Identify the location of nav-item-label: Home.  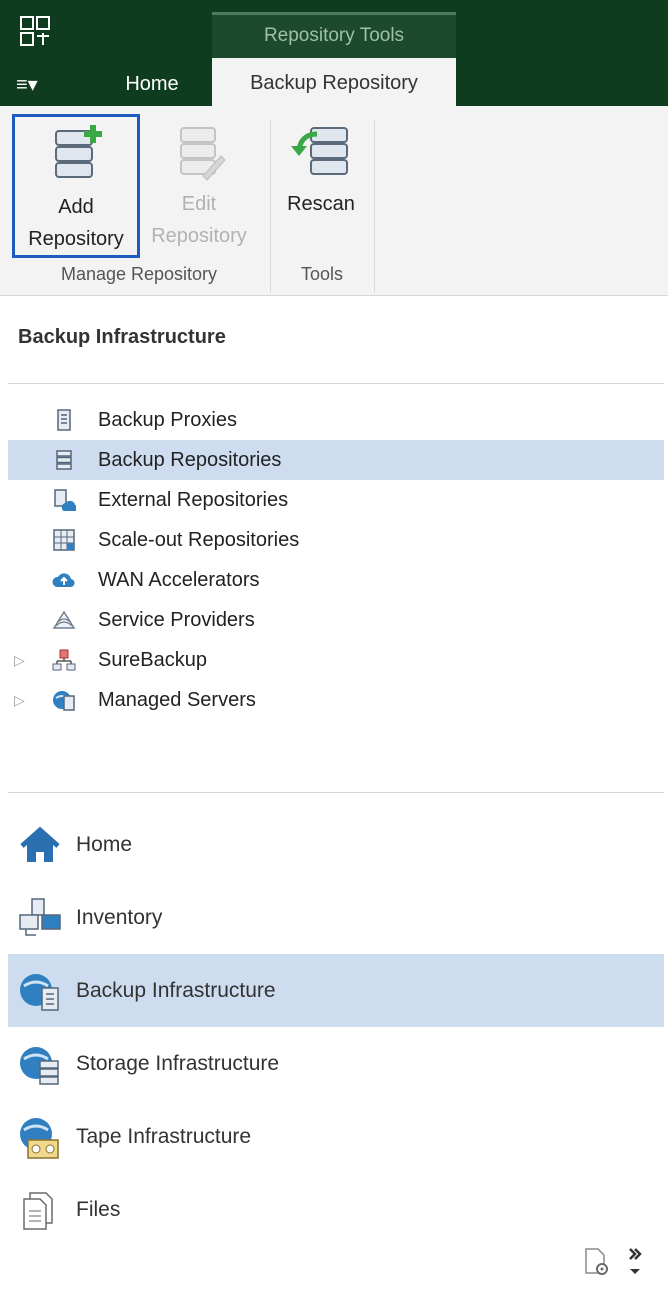
(104, 844).